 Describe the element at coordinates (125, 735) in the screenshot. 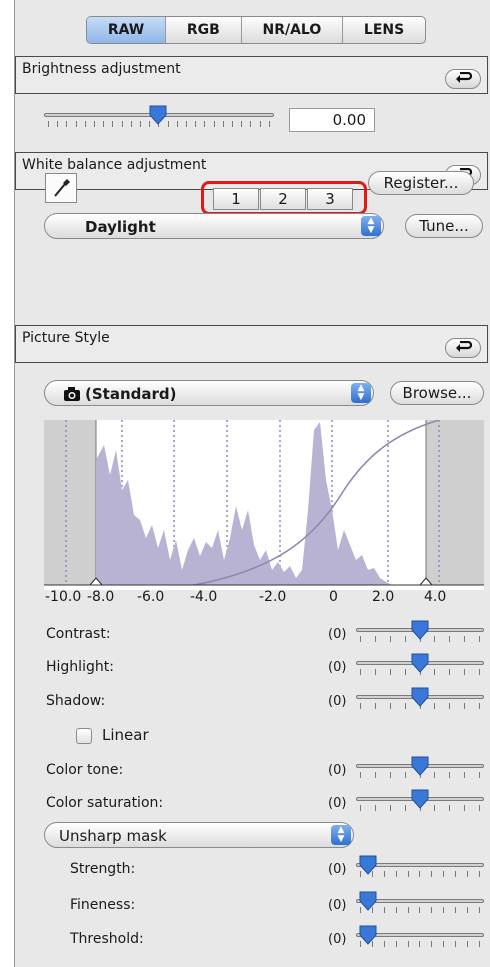

I see `linear-label: Linear` at that location.